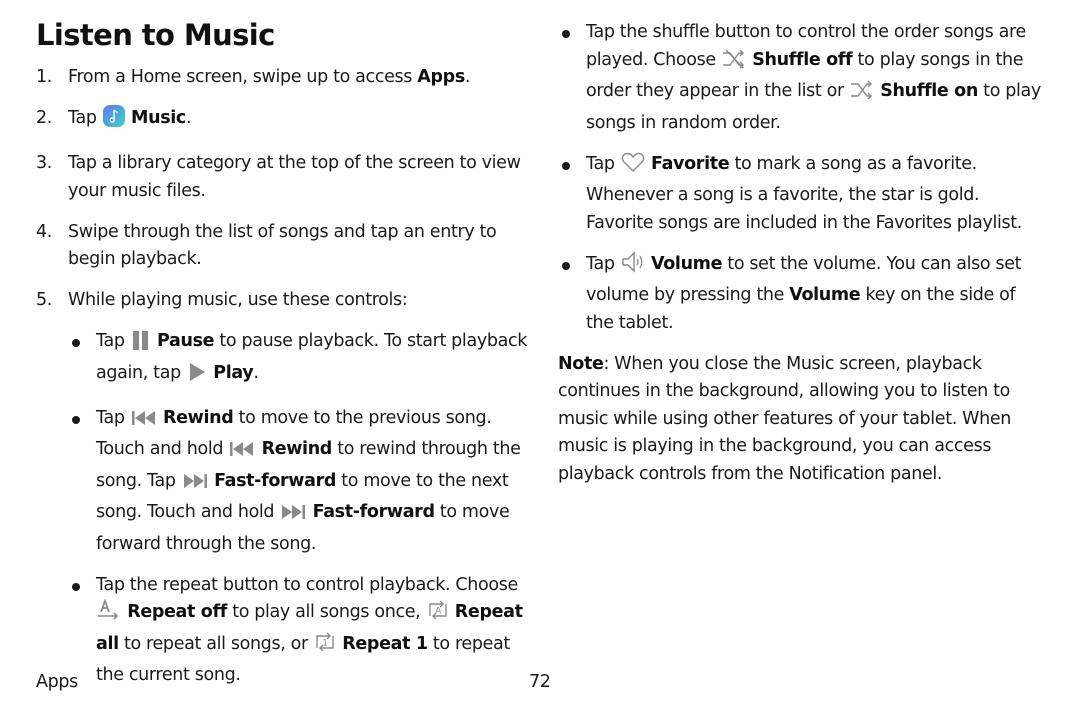 The width and height of the screenshot is (1080, 720). Describe the element at coordinates (862, 95) in the screenshot. I see `shuffle-on-icon` at that location.